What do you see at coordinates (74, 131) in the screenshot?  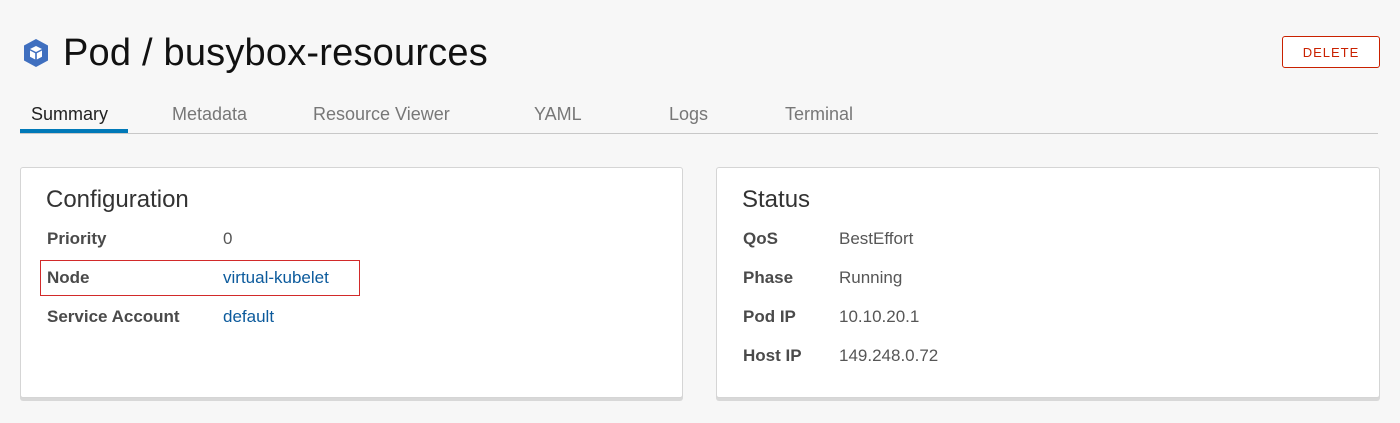 I see `active-tab-indicator` at bounding box center [74, 131].